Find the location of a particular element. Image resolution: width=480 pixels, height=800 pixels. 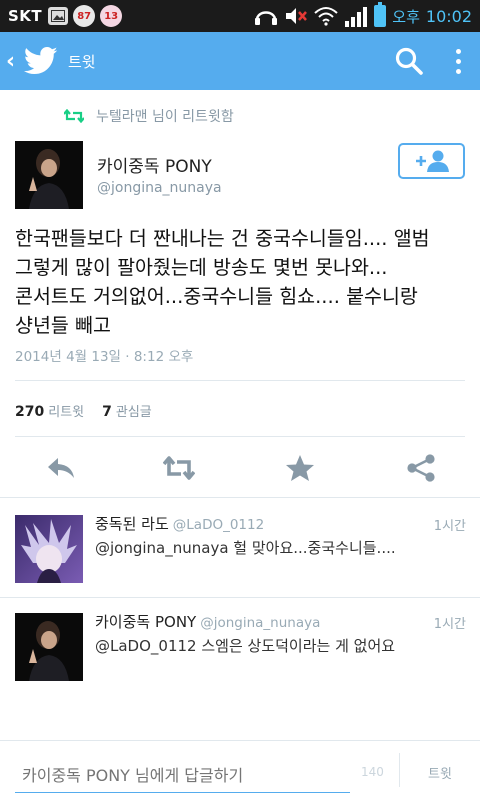

reply-author: 카이중독 PONY @jongina_nunaya is located at coordinates (207, 621).